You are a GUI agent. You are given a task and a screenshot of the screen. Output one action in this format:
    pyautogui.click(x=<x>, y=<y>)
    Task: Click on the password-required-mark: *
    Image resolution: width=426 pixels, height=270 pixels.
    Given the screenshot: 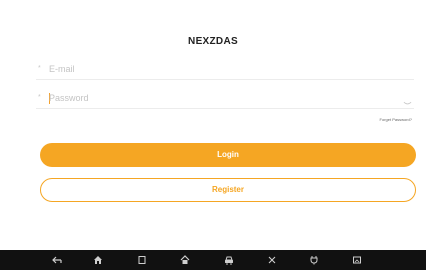 What is the action you would take?
    pyautogui.click(x=39, y=97)
    